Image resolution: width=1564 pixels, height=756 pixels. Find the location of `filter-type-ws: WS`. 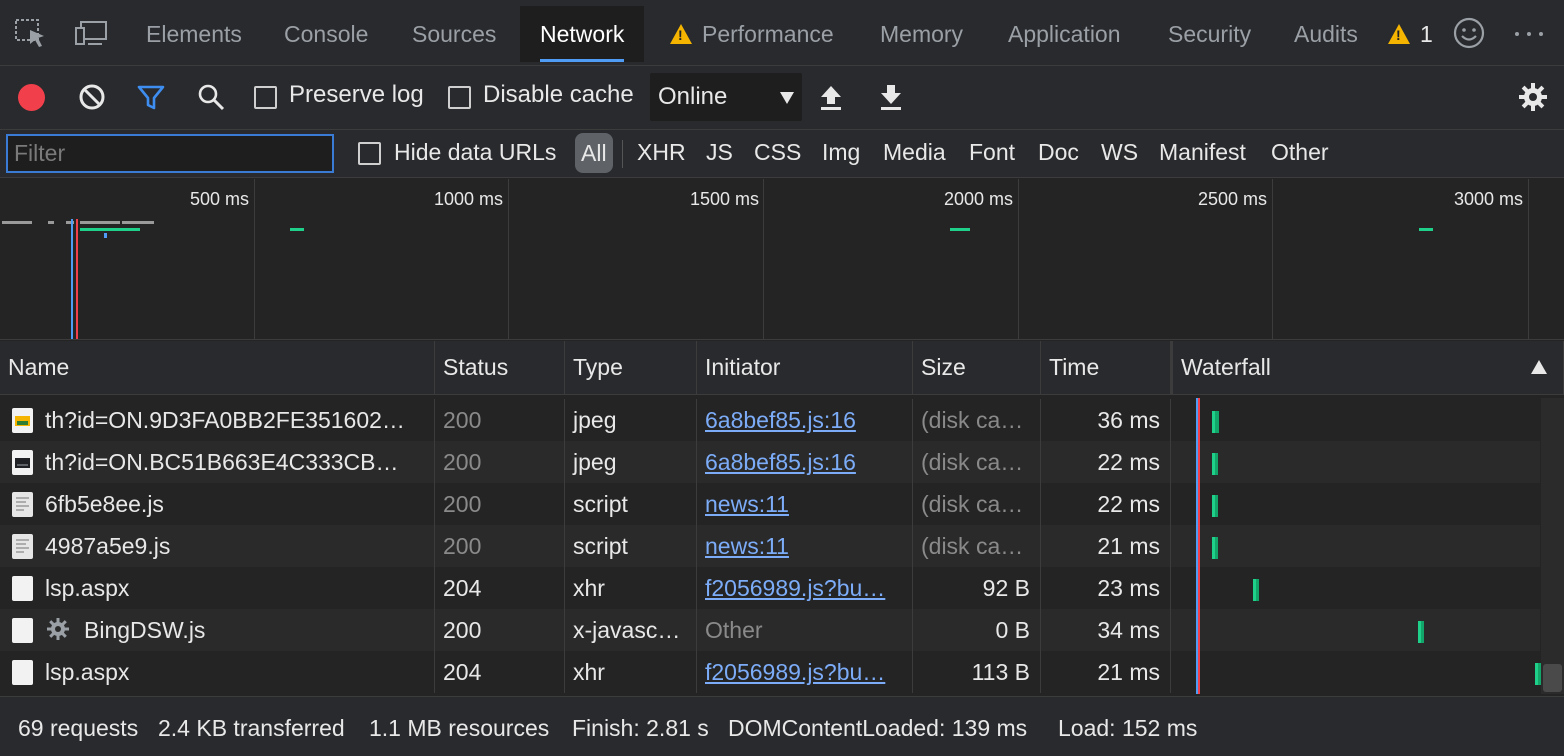

filter-type-ws: WS is located at coordinates (1119, 152).